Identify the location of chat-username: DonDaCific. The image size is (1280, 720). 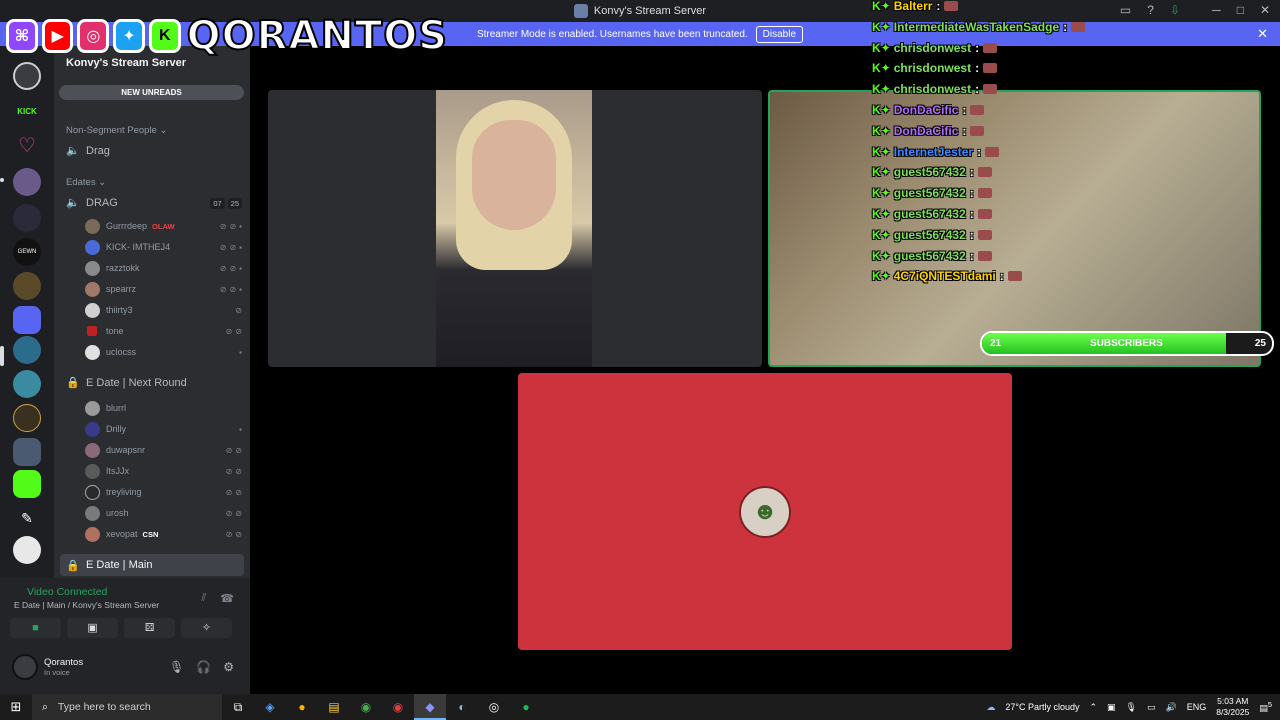
(926, 110).